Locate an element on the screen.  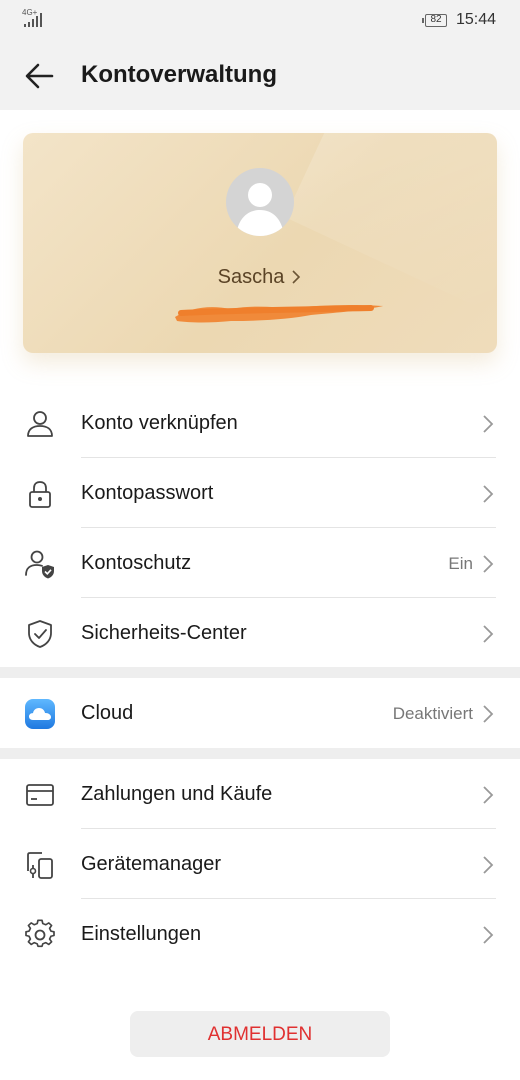
list-item-kontopasswort: Kontopasswort is located at coordinates (260, 493).